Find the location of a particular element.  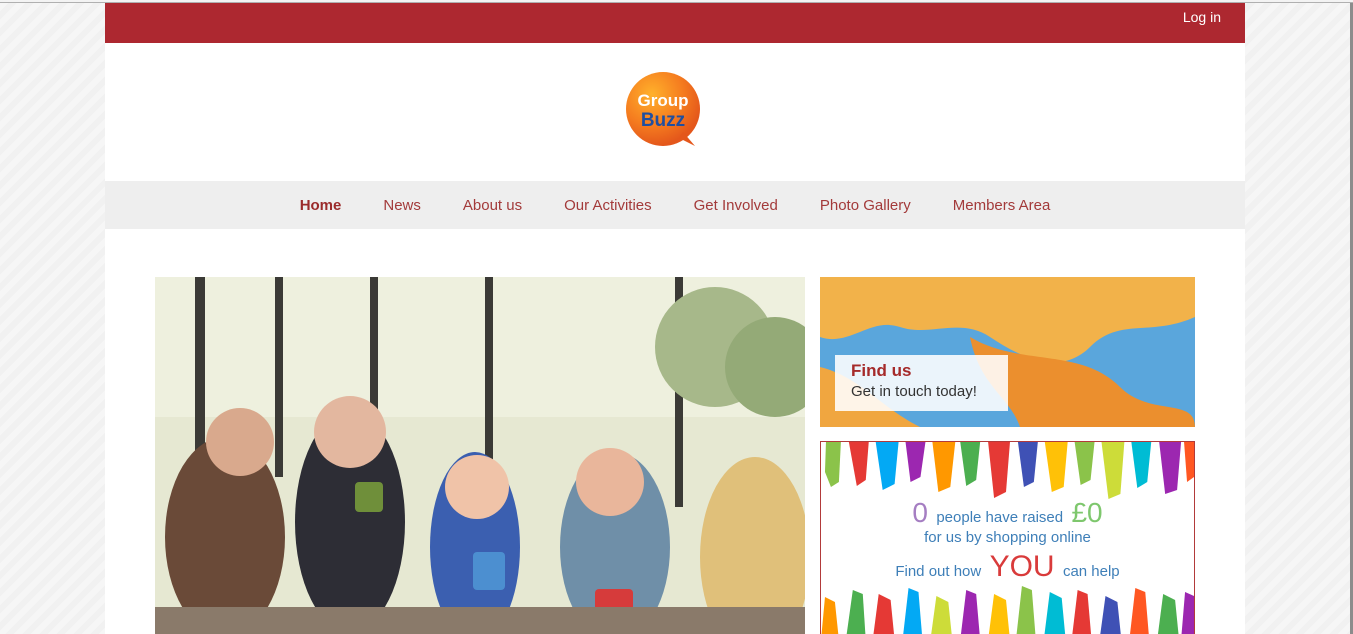

login-link: Log in is located at coordinates (1202, 17).